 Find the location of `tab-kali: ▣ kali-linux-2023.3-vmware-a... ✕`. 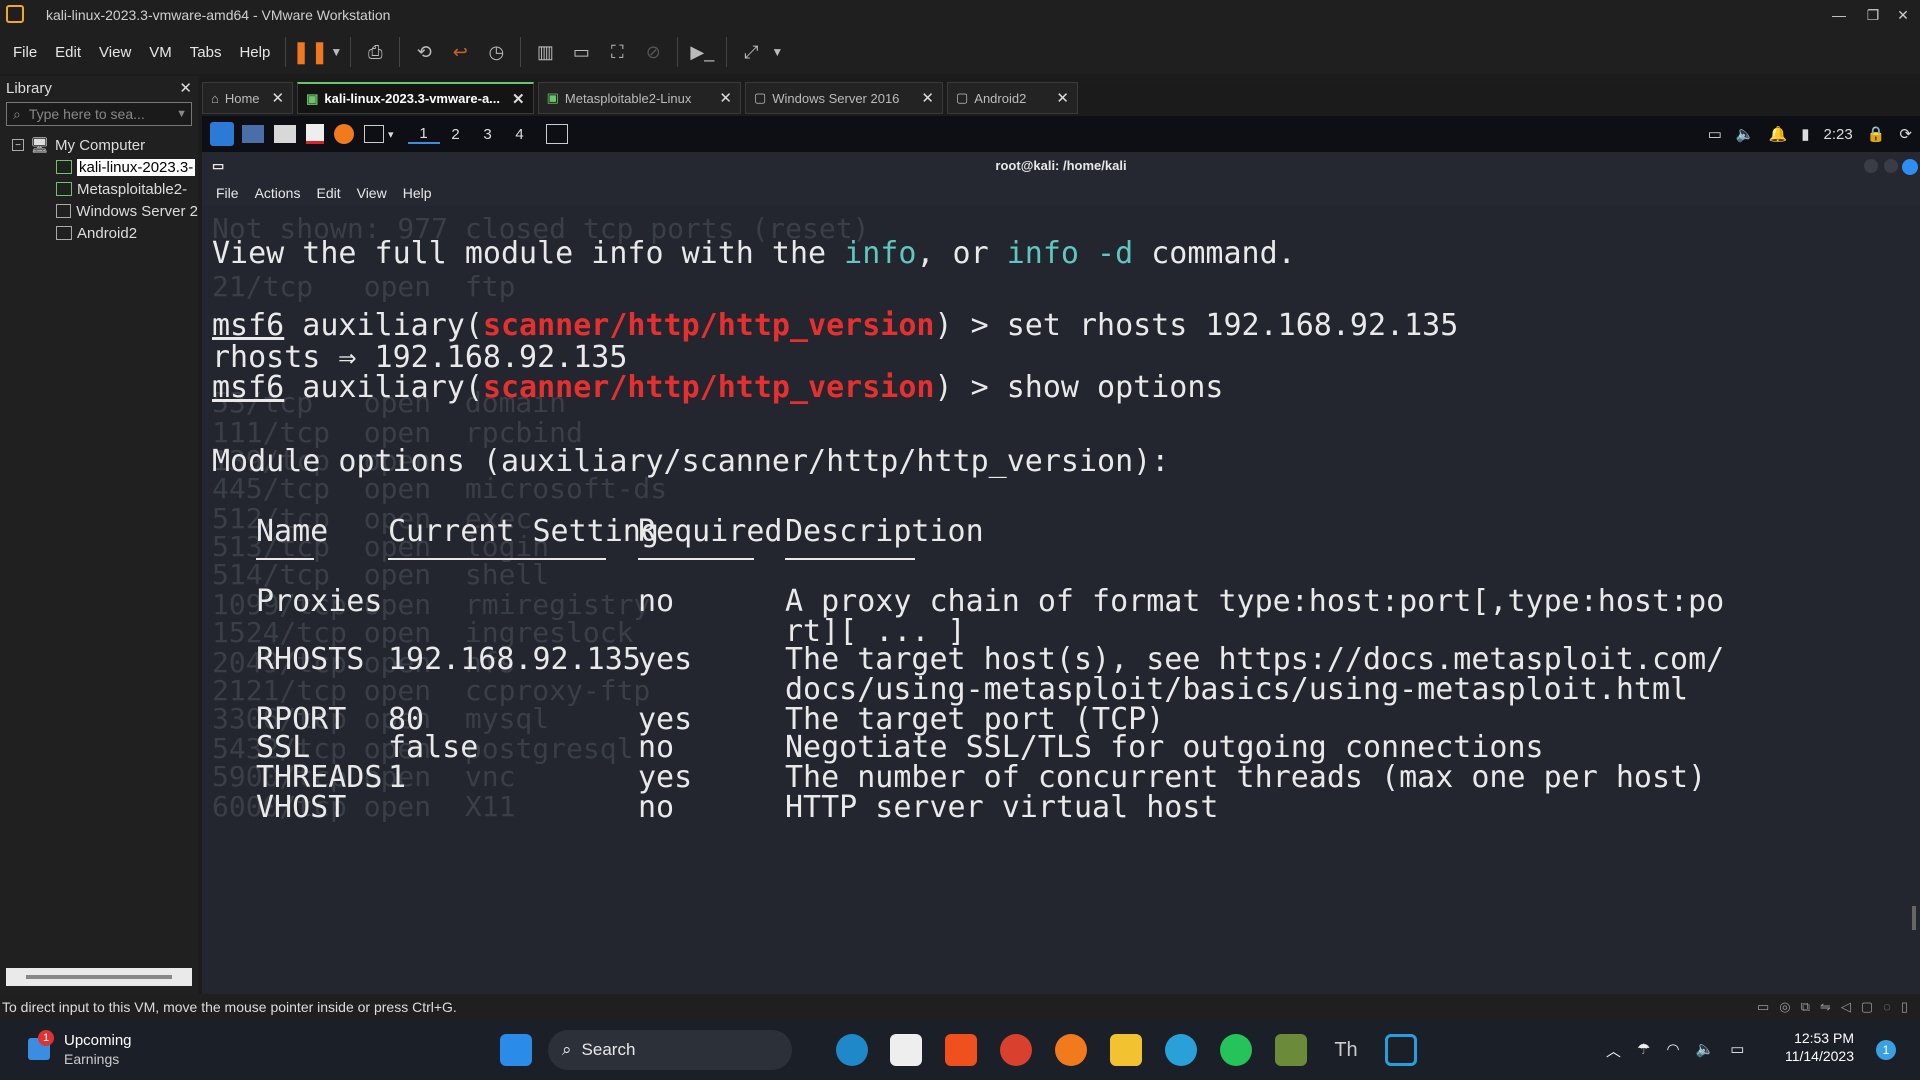

tab-kali: ▣ kali-linux-2023.3-vmware-a... ✕ is located at coordinates (415, 98).